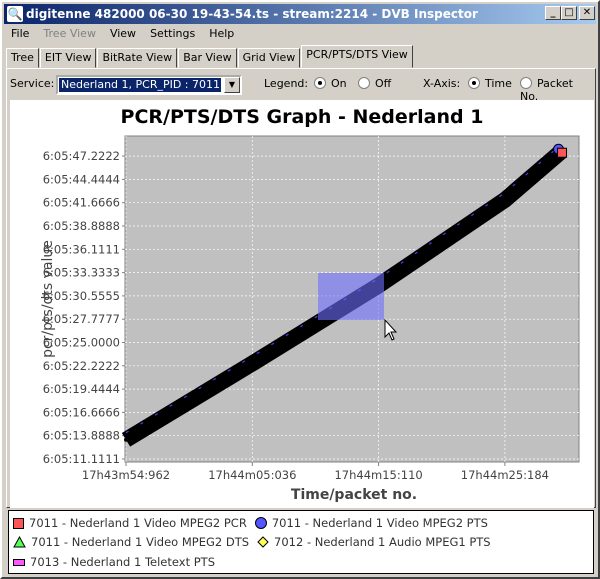 This screenshot has height=579, width=600. Describe the element at coordinates (68, 58) in the screenshot. I see `tab-eit-view: EIT View` at that location.